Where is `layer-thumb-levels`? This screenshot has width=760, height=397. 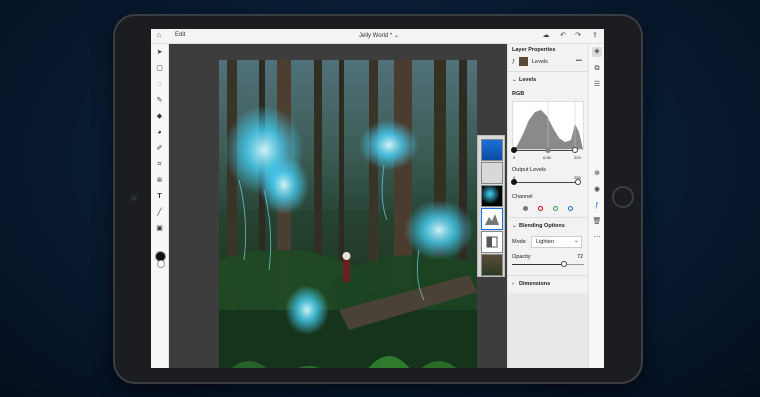
layer-thumb-levels is located at coordinates (492, 219).